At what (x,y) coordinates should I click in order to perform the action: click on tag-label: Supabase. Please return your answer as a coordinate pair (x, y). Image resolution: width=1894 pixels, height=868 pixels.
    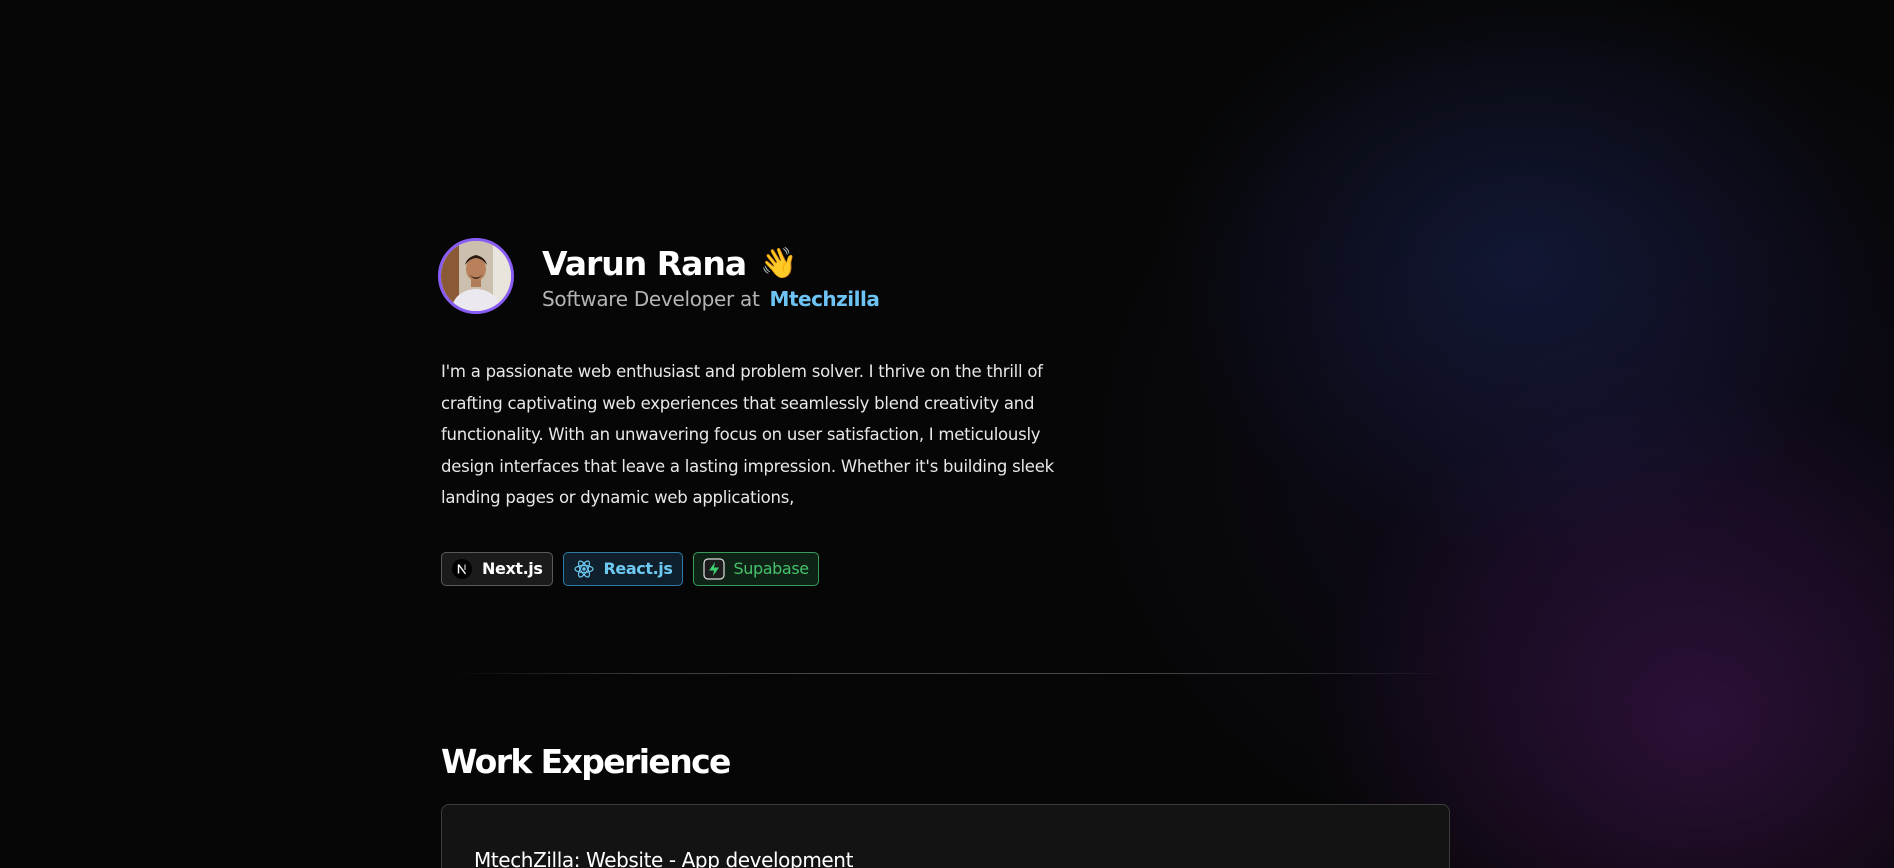
    Looking at the image, I should click on (771, 568).